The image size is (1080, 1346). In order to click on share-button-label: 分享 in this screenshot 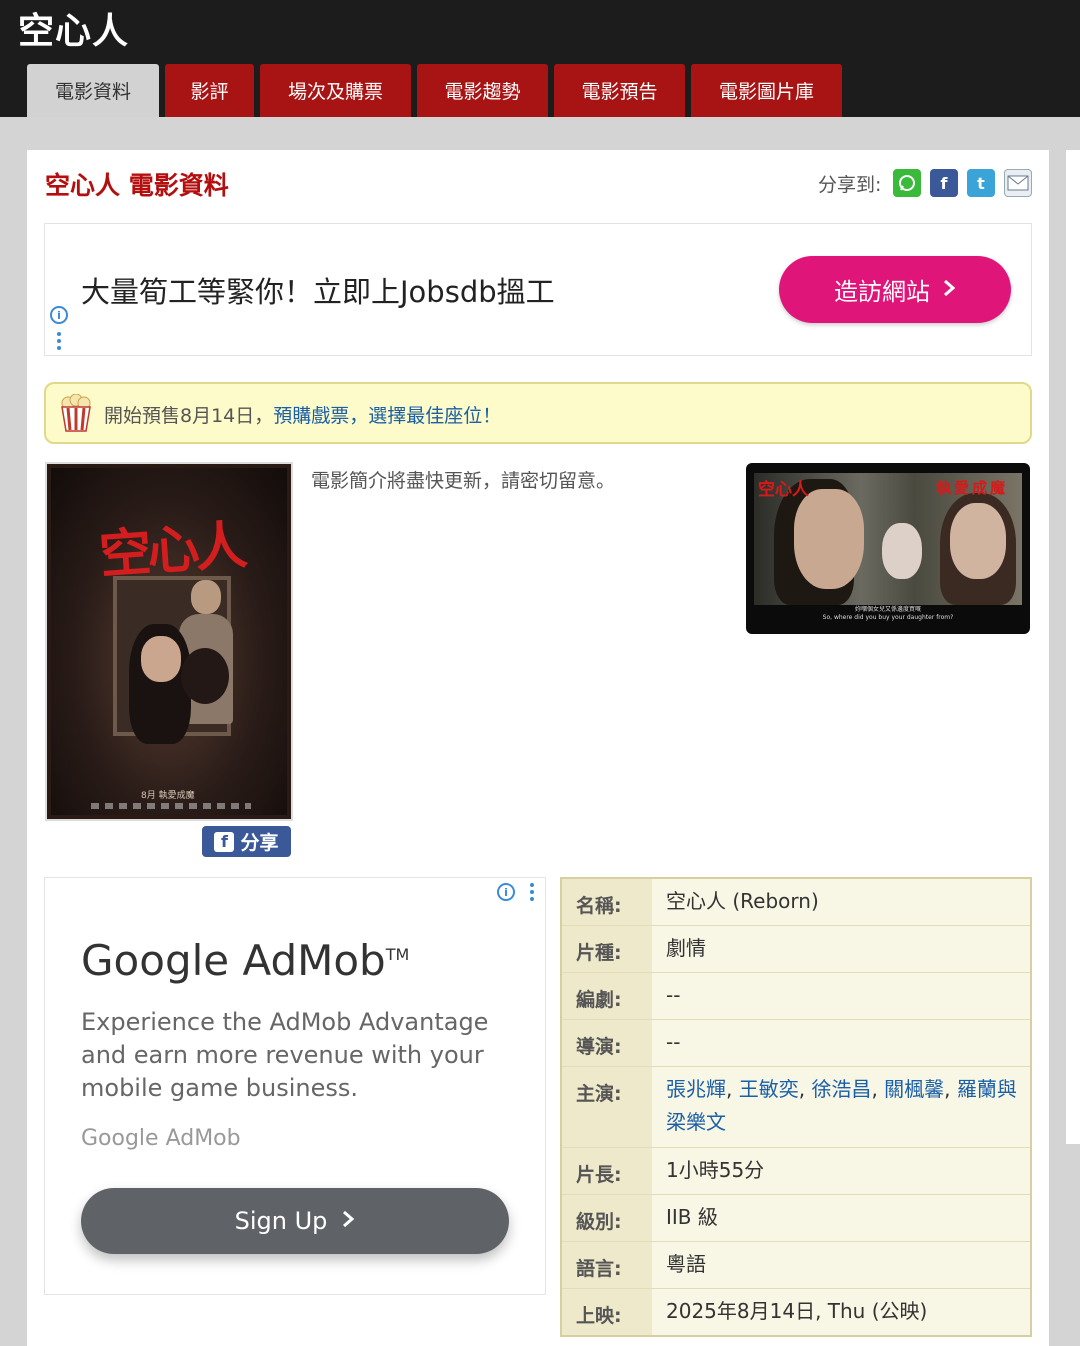, I will do `click(259, 843)`.